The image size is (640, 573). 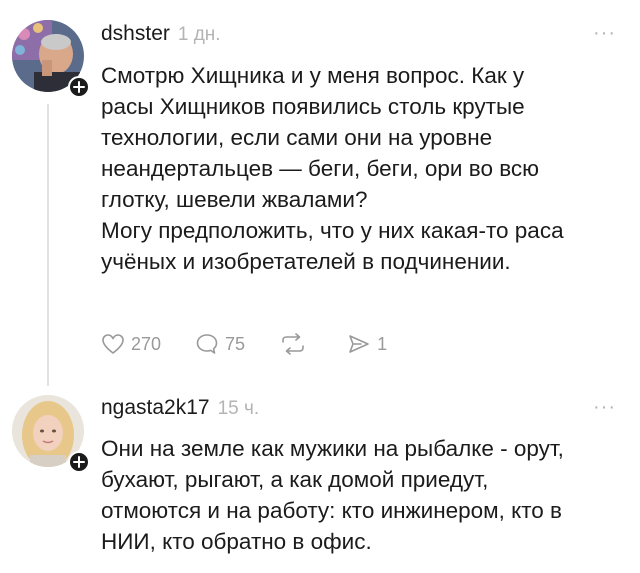 I want to click on comment-header: dshster 1 дн., so click(x=161, y=34).